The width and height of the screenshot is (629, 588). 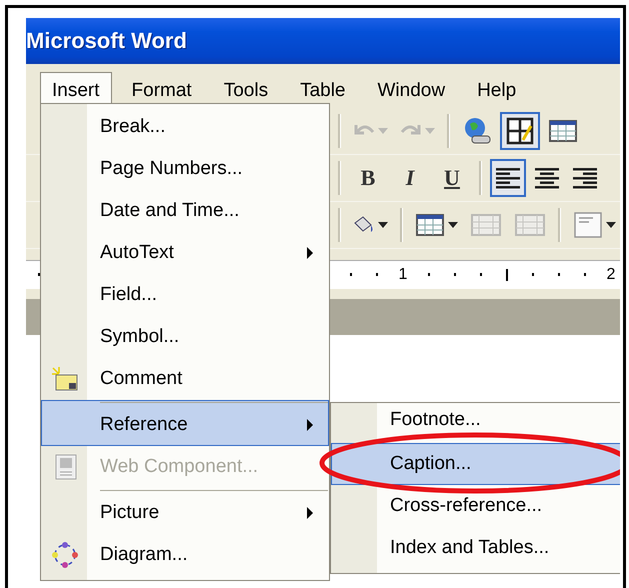 I want to click on menu-item: Reference, so click(x=185, y=423).